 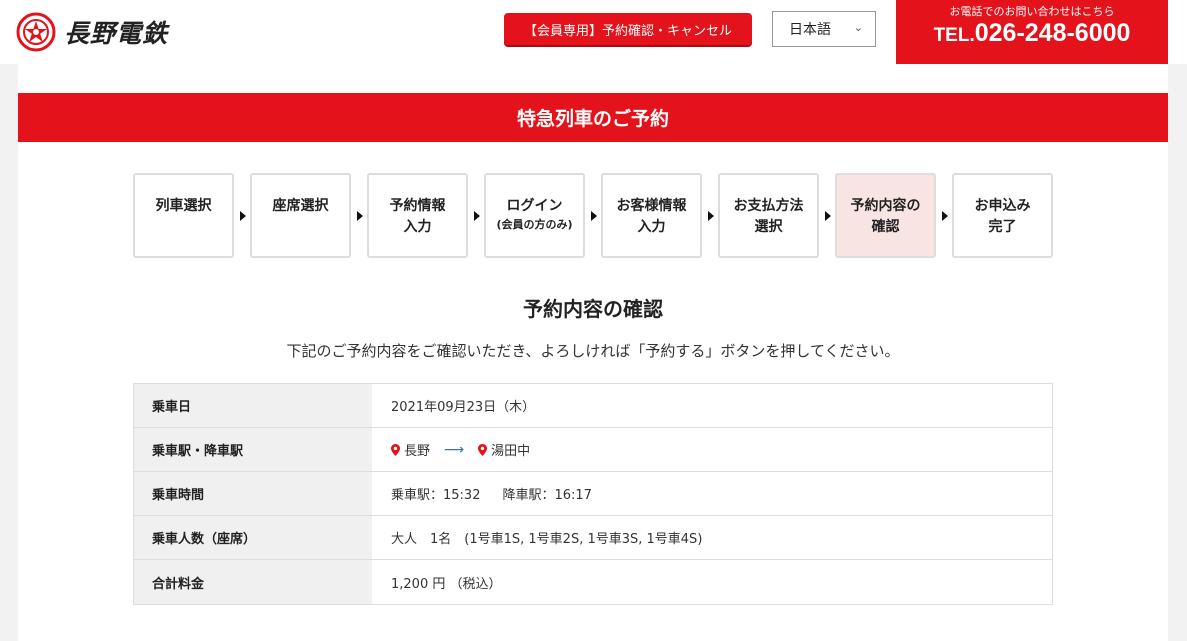 I want to click on language-select: 日本語 ⌄, so click(x=824, y=29).